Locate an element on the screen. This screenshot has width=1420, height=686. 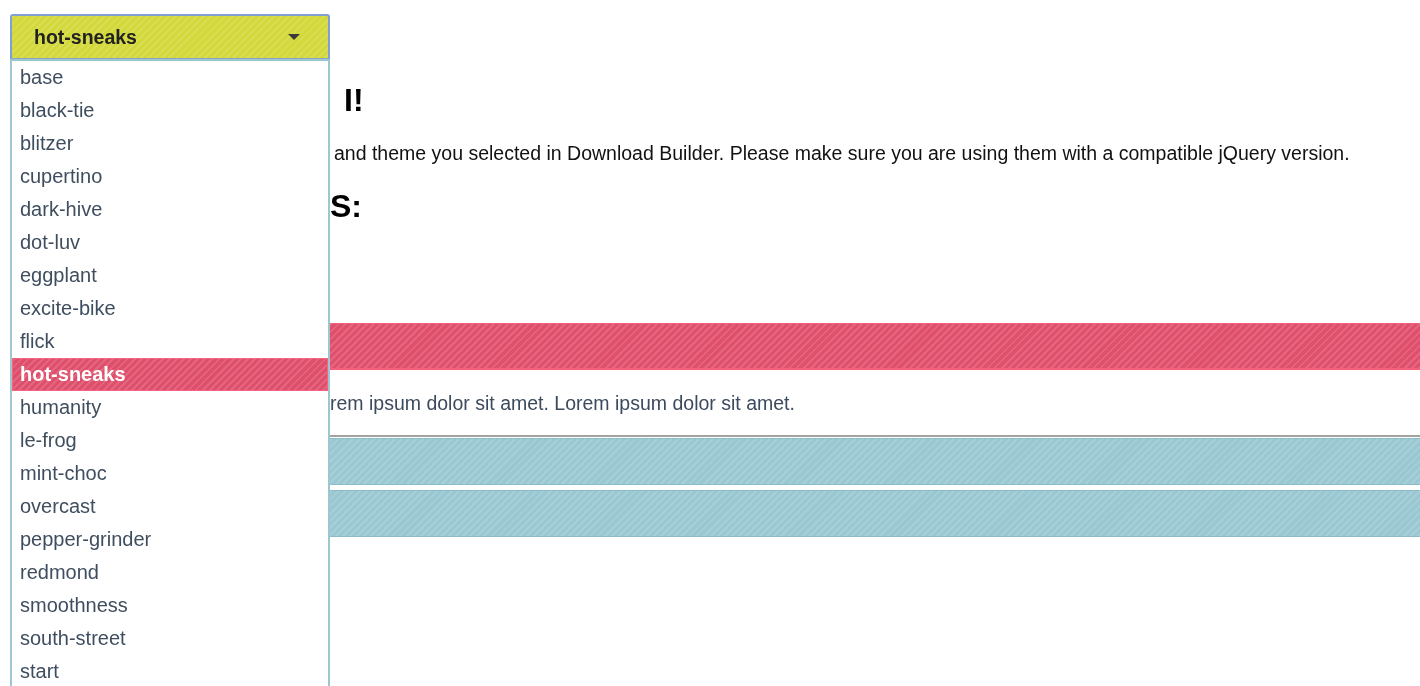
theme-option: start is located at coordinates (170, 670).